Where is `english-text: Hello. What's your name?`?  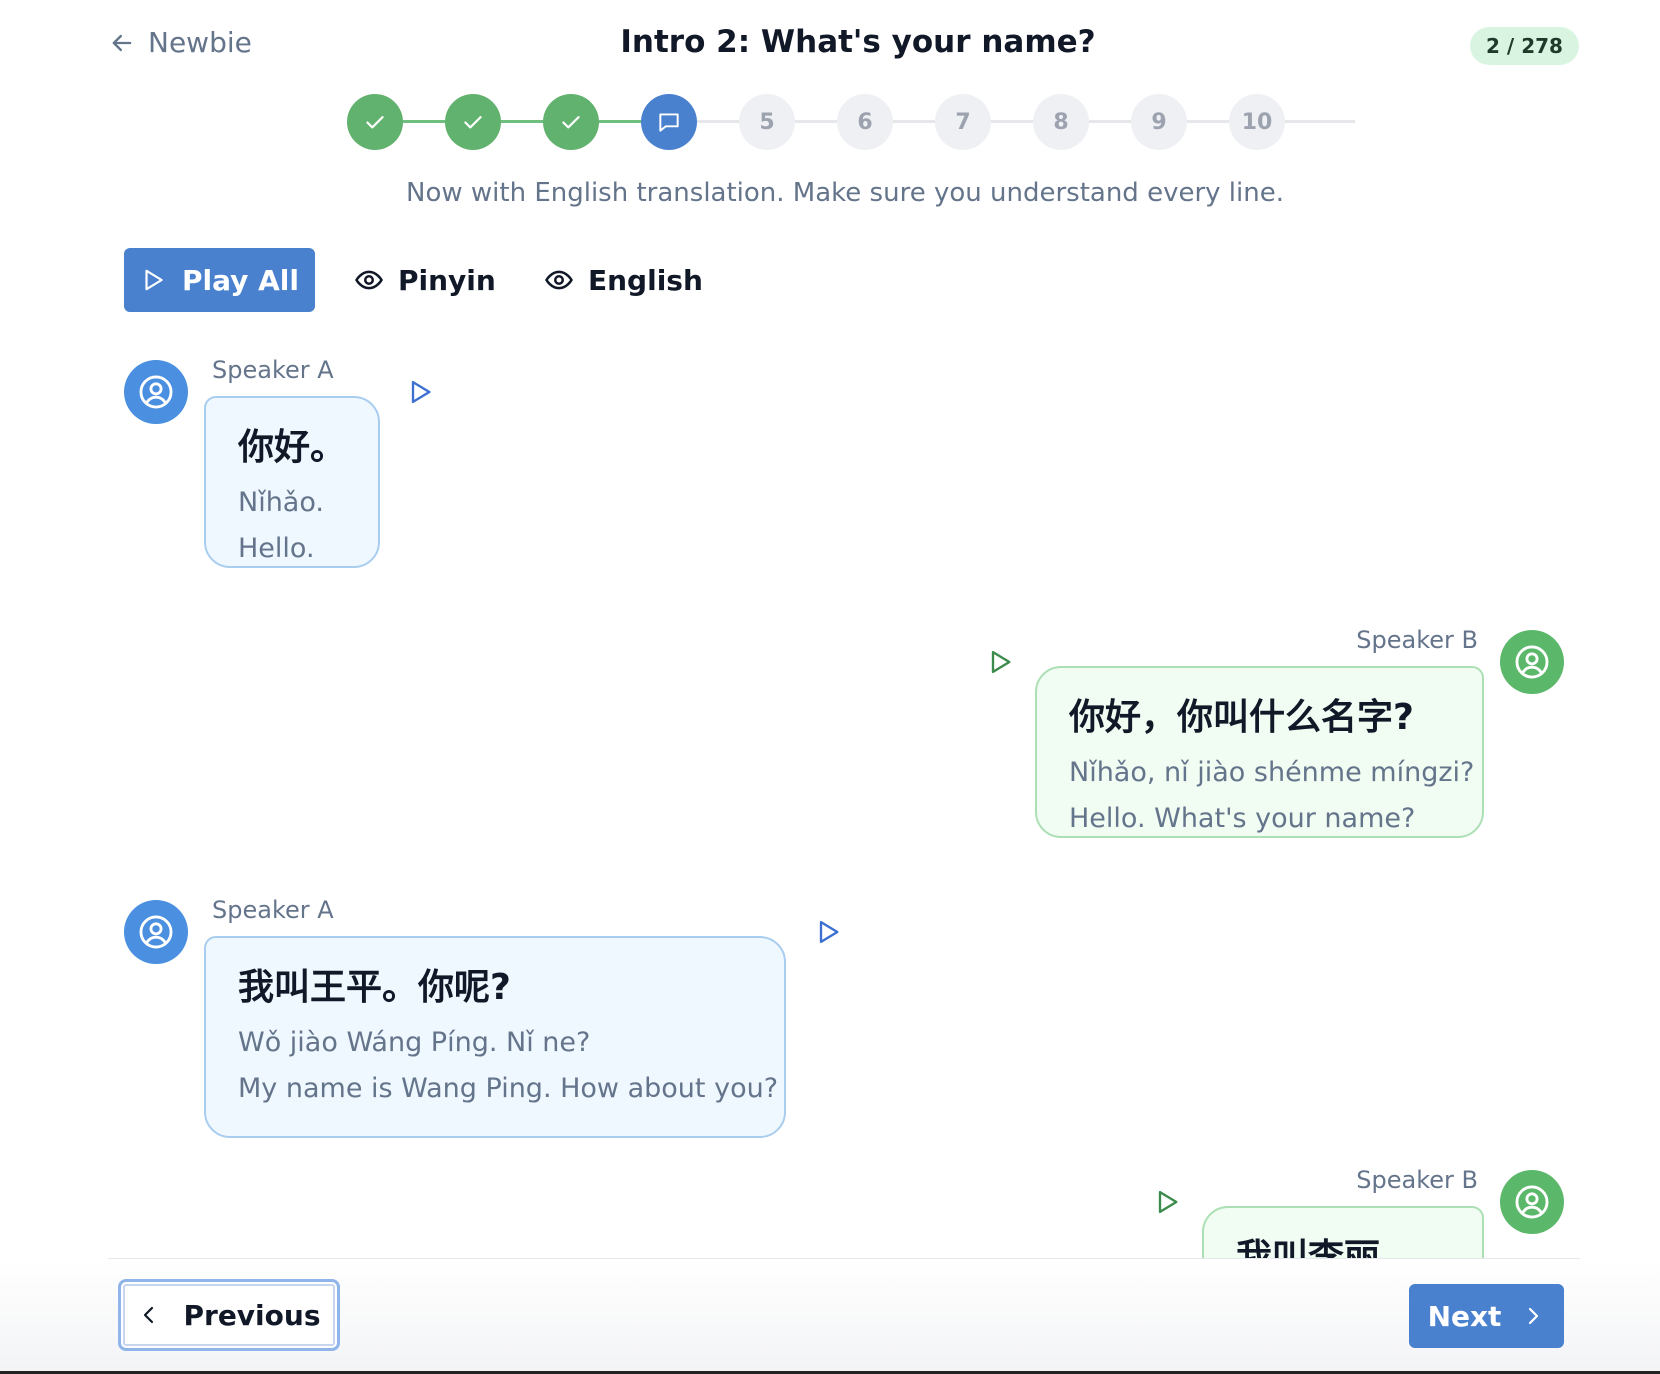 english-text: Hello. What's your name? is located at coordinates (1242, 818).